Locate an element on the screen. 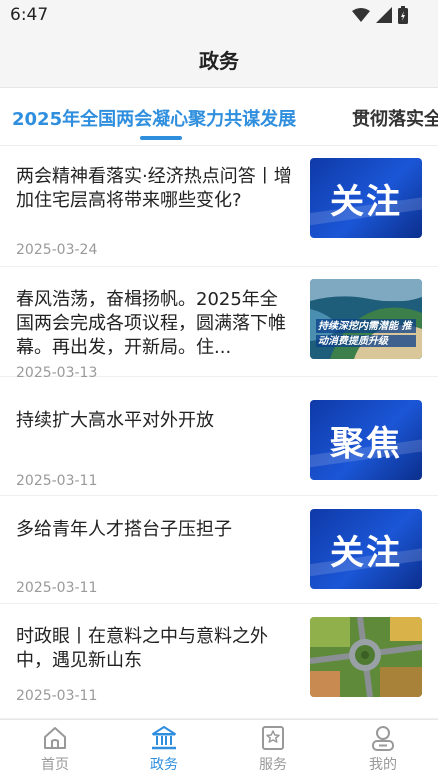 The width and height of the screenshot is (438, 779). article-thumbnail is located at coordinates (366, 657).